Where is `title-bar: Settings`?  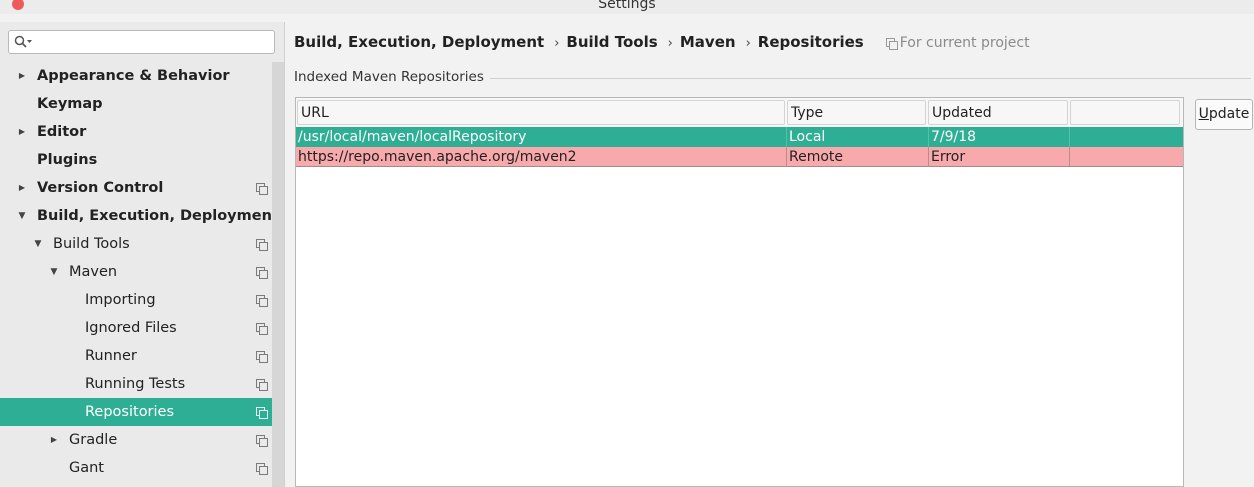
title-bar: Settings is located at coordinates (627, 7).